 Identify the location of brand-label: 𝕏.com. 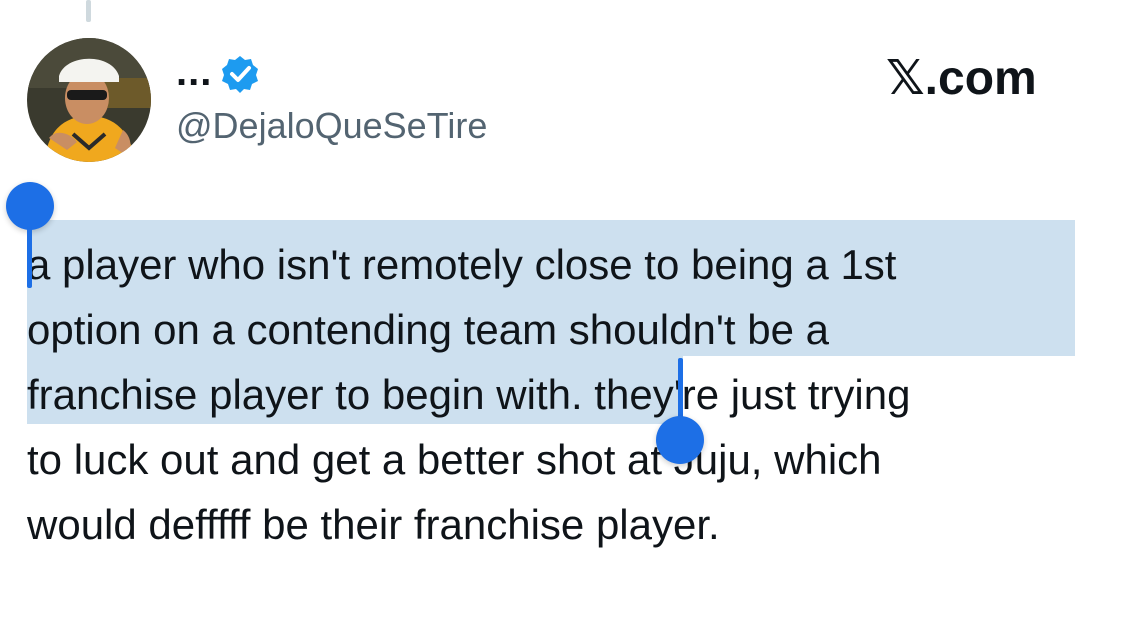
(961, 78).